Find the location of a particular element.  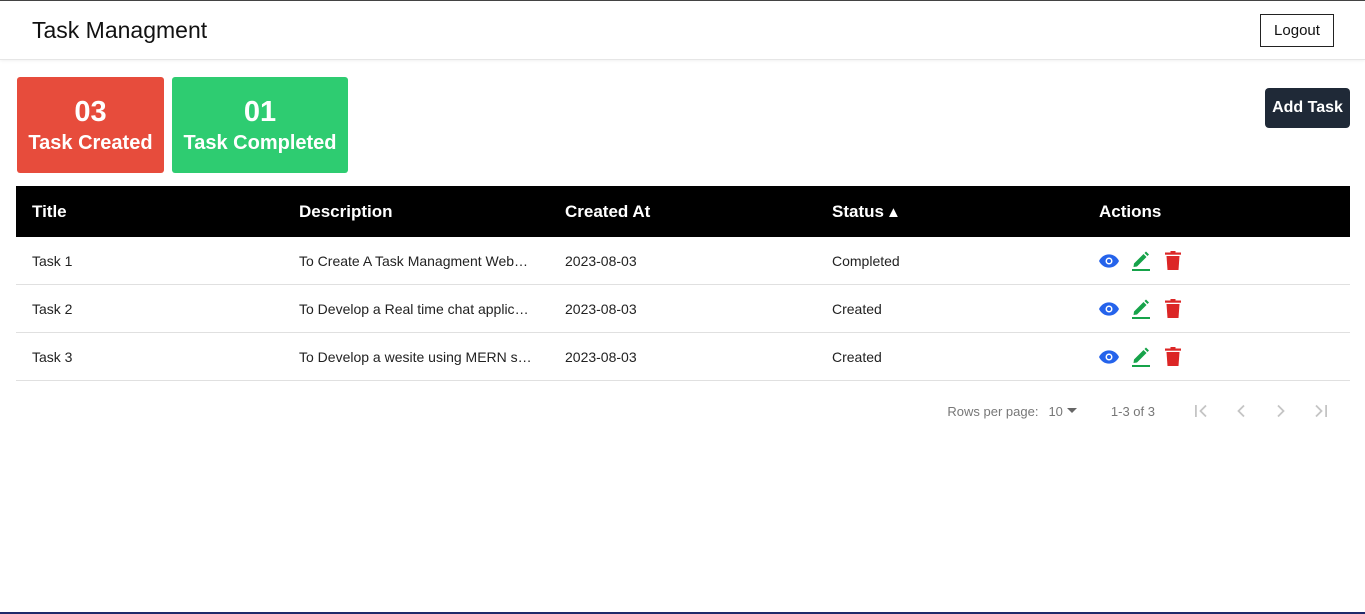

header-created-at: Created At is located at coordinates (682, 212).